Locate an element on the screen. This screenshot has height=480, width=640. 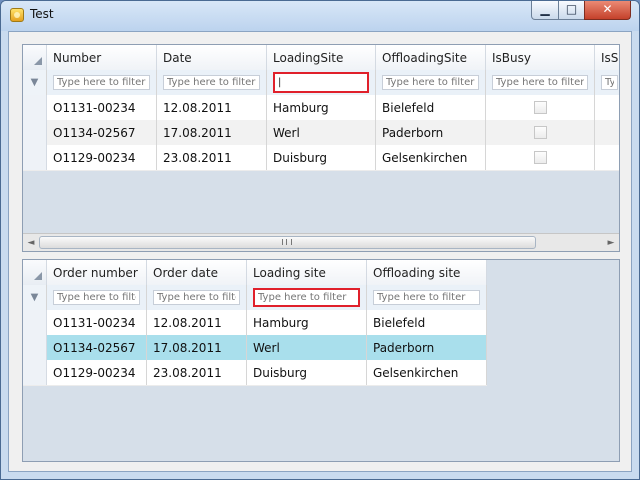
order-date-cell: 12.08.2011 is located at coordinates (197, 322).